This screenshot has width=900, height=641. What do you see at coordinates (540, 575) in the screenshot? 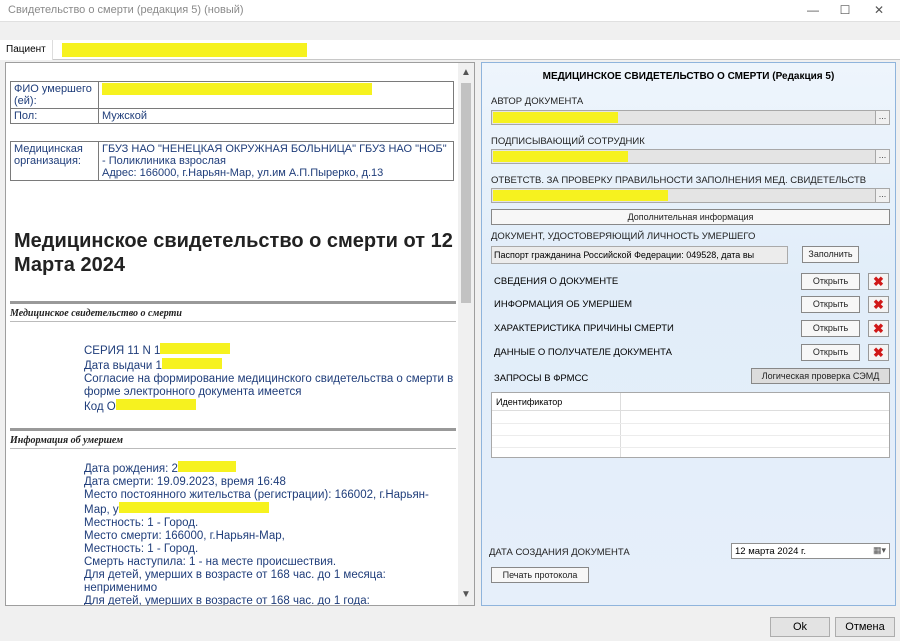
I see `print-protocol-button: Печать протокола` at bounding box center [540, 575].